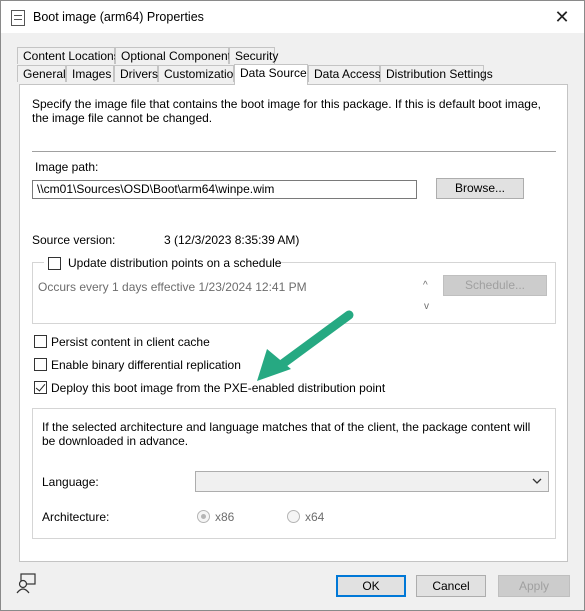  Describe the element at coordinates (146, 365) in the screenshot. I see `binary-replication-label: Enable binary differential replication` at that location.